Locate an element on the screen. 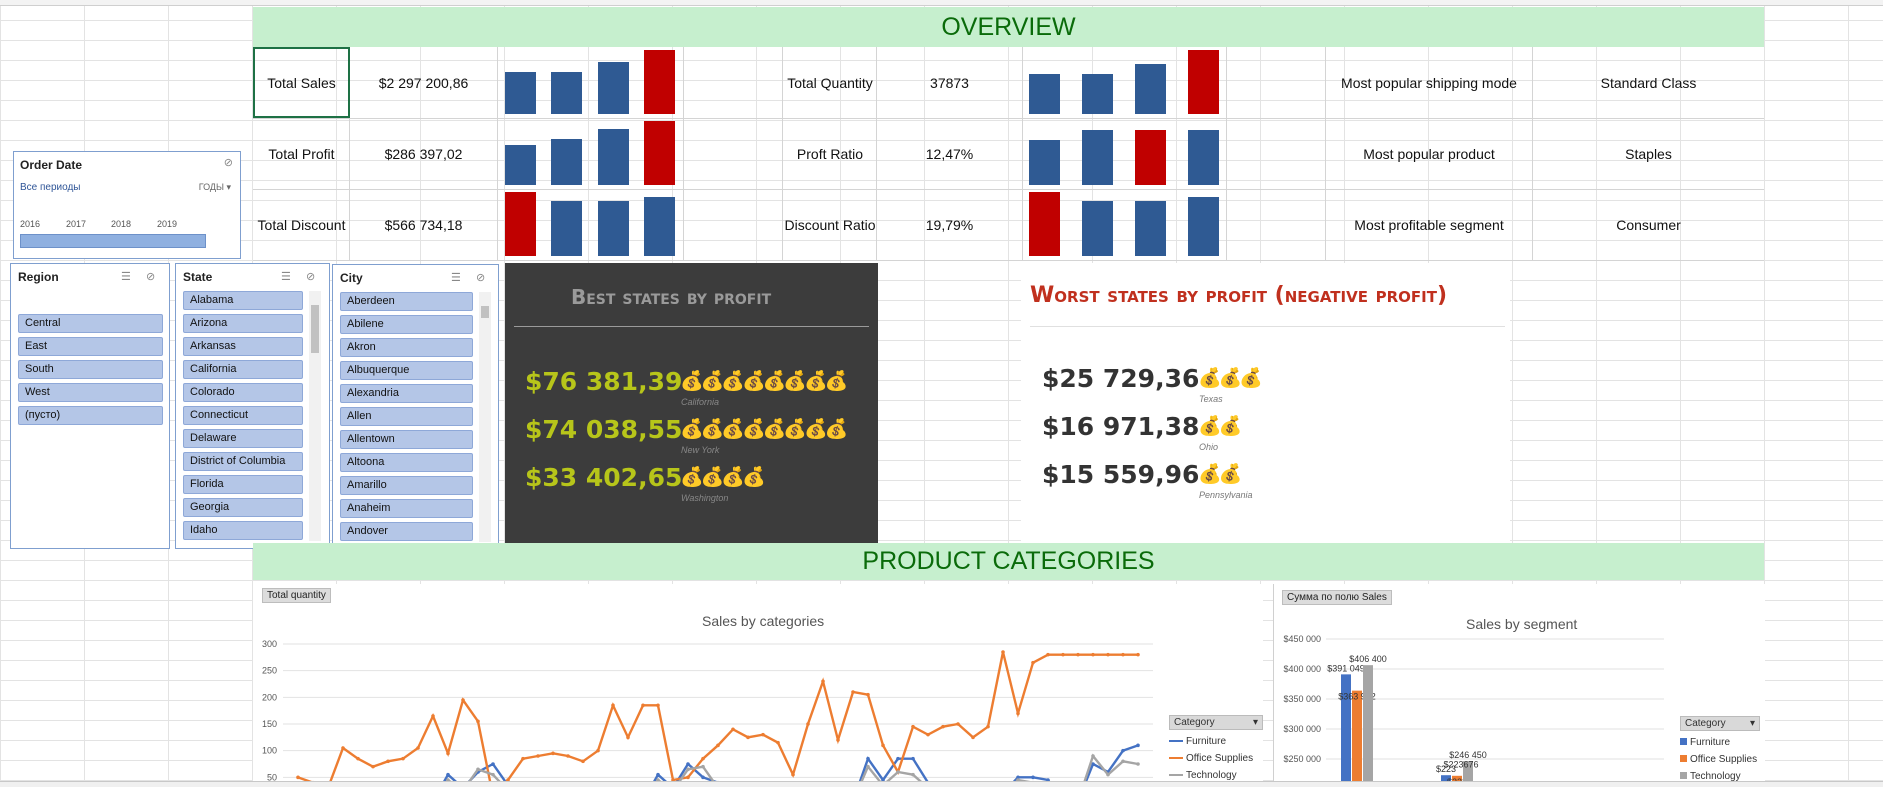  slicer-item: Albuquerque is located at coordinates (406, 370).